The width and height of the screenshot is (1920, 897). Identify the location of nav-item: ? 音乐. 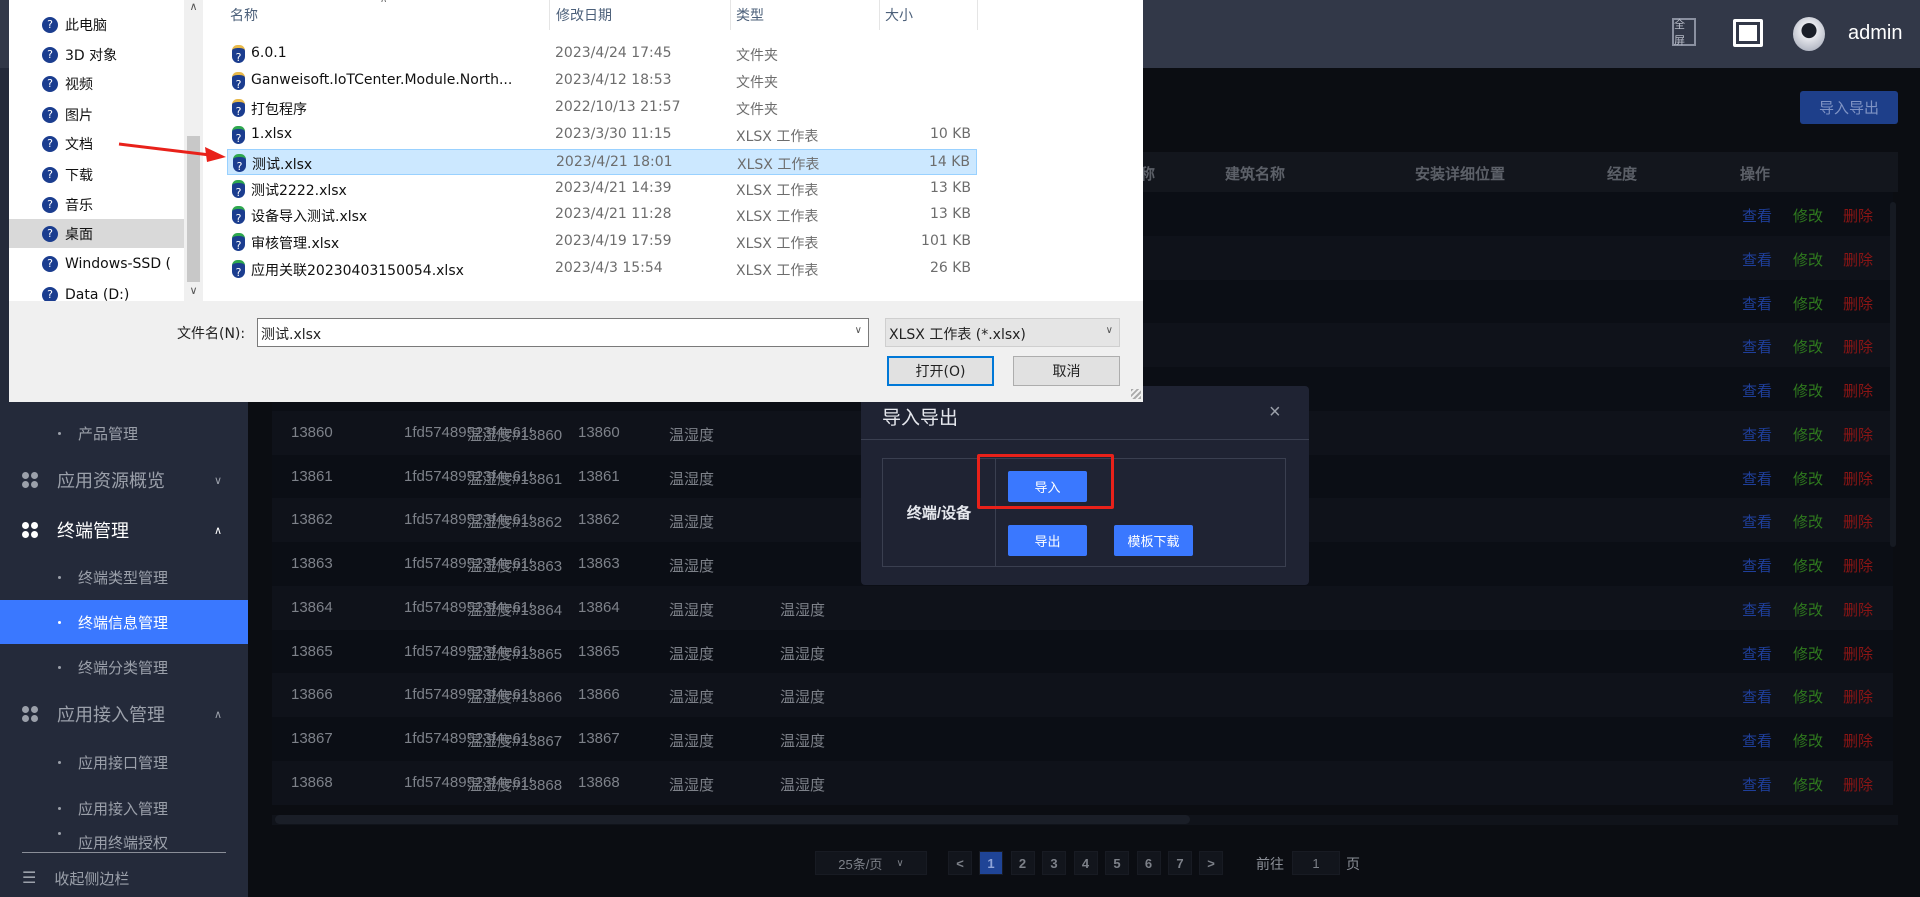
(96, 204).